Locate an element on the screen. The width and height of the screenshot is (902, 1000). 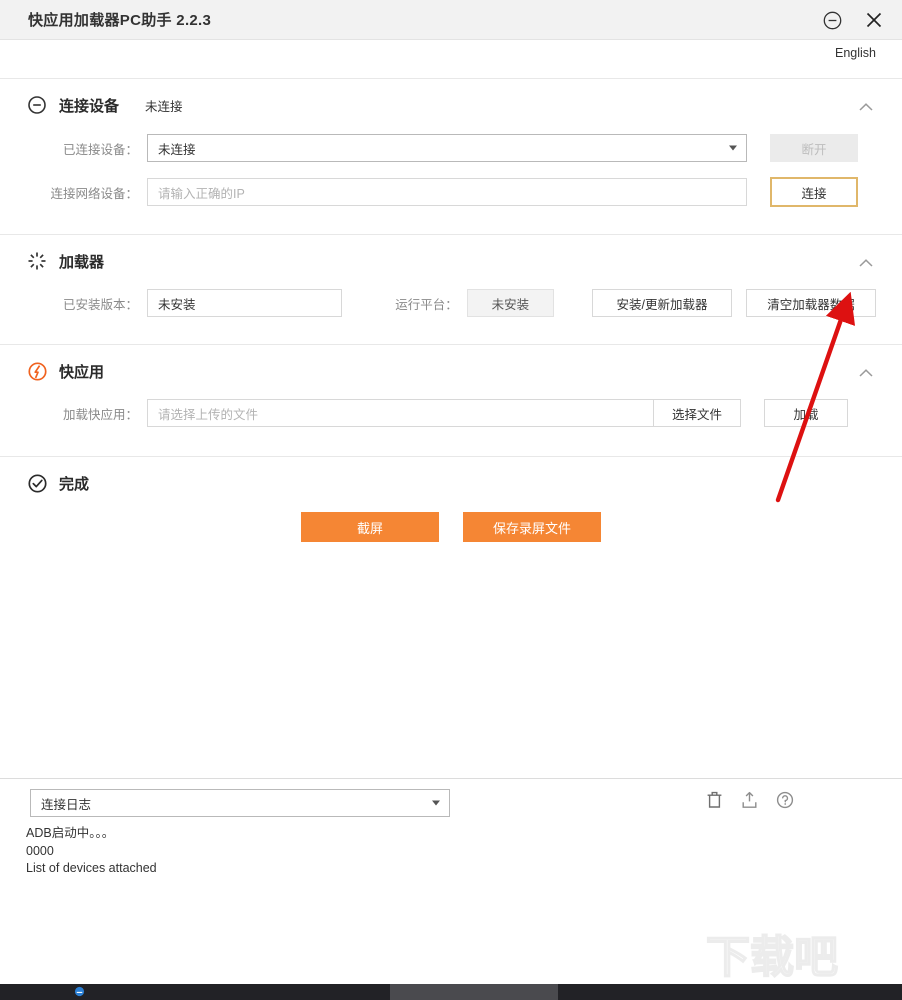
section-header-connect-device: 连接设备 未连接 is located at coordinates (451, 103).